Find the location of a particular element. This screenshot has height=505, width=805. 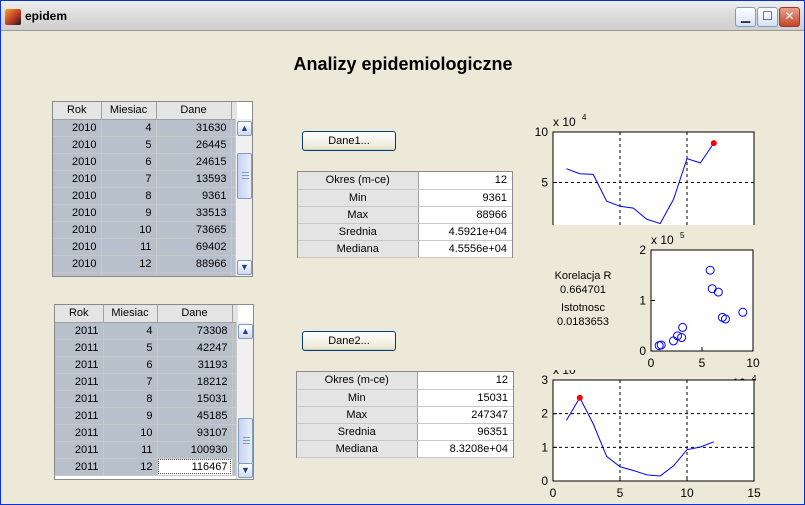

cell-dane: 73308 is located at coordinates (195, 331).